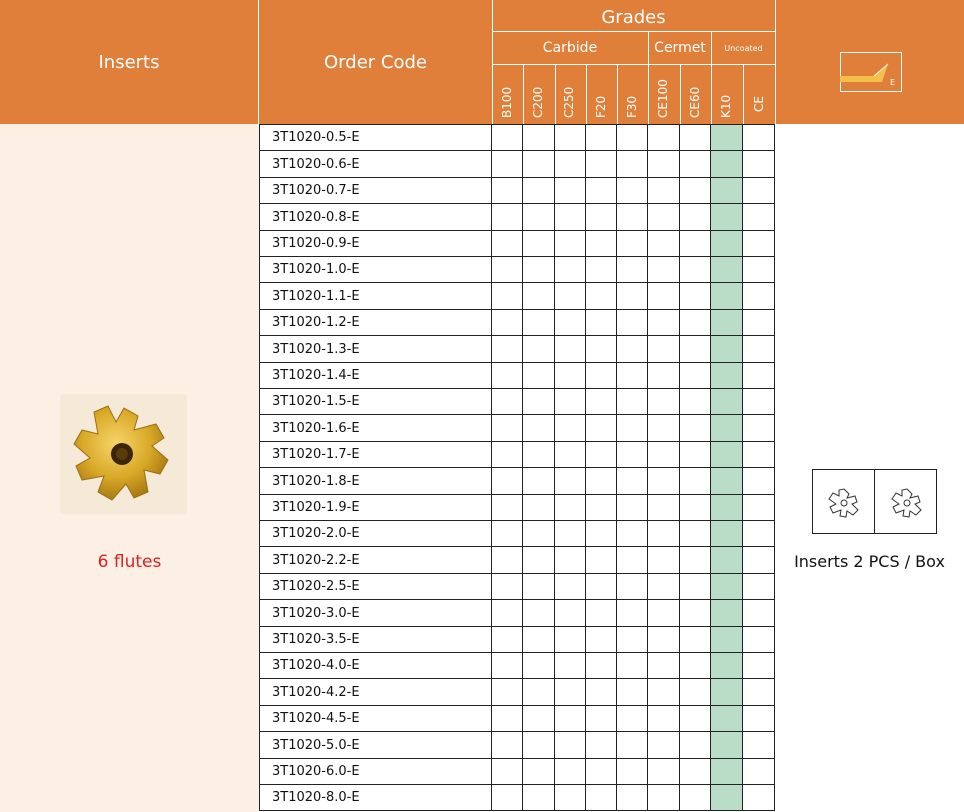 Image resolution: width=964 pixels, height=812 pixels. What do you see at coordinates (375, 428) in the screenshot?
I see `order-code-cell: 3T1020-1.6-E` at bounding box center [375, 428].